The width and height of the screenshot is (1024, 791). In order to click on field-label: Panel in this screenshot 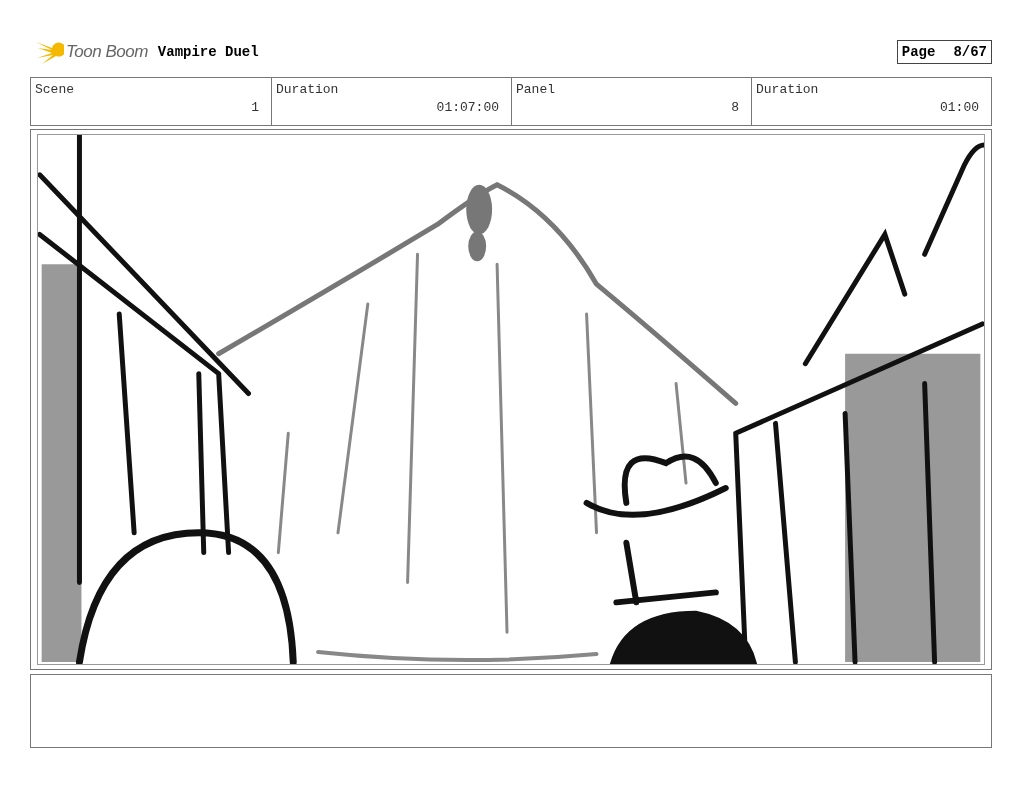, I will do `click(536, 89)`.